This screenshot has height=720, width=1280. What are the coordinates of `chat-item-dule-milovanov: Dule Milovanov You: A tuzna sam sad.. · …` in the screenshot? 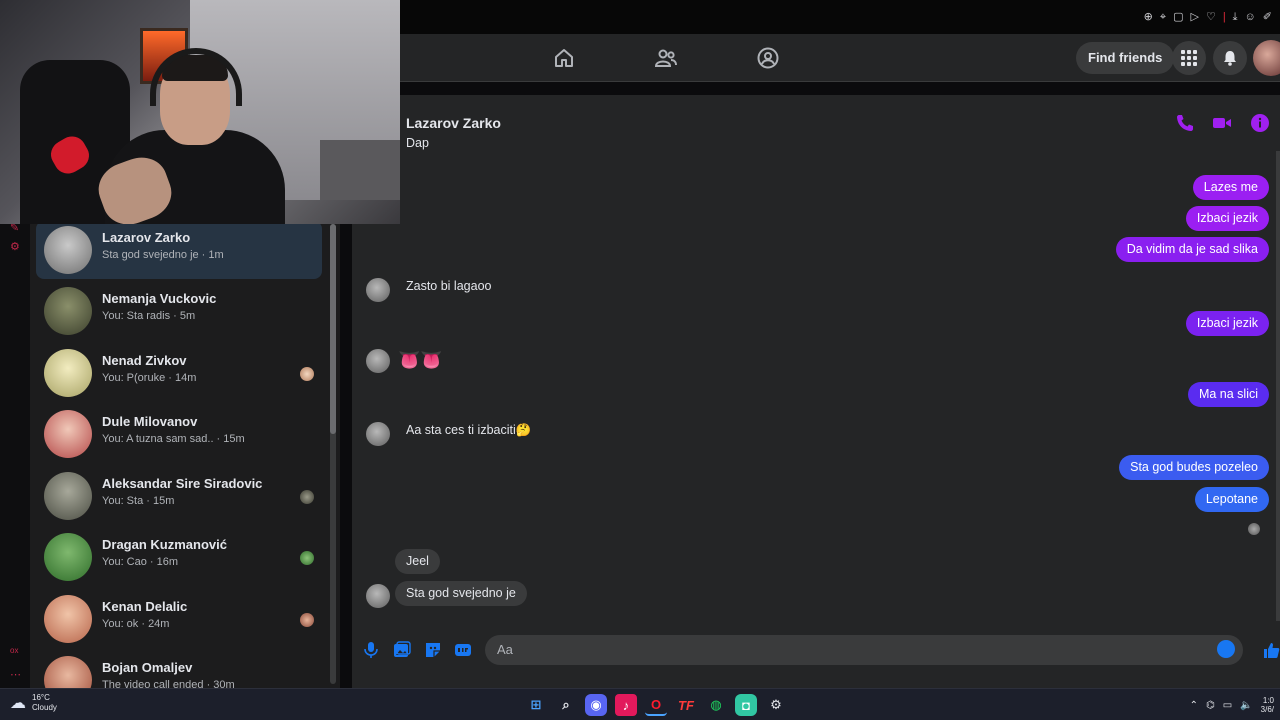 It's located at (179, 434).